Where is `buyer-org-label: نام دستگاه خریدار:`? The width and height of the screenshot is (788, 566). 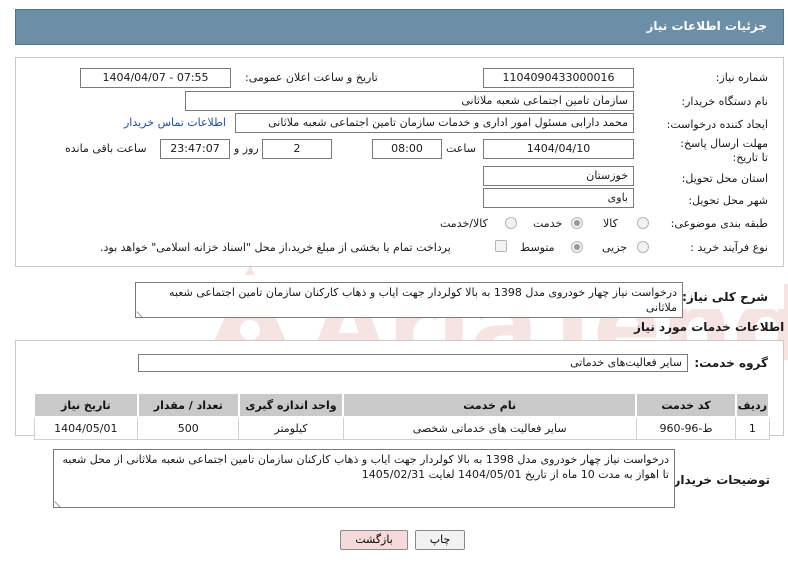
buyer-org-label: نام دستگاه خریدار: is located at coordinates (724, 101).